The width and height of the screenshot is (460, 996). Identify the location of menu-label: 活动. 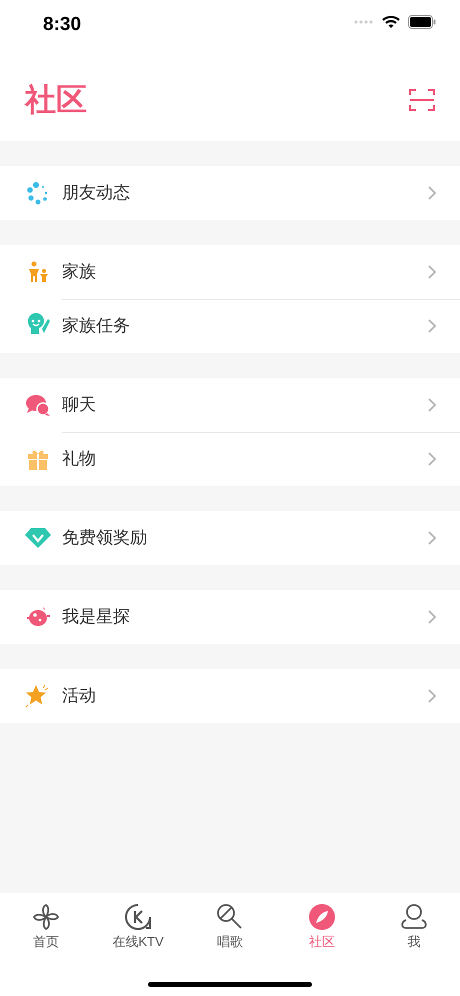
(79, 696).